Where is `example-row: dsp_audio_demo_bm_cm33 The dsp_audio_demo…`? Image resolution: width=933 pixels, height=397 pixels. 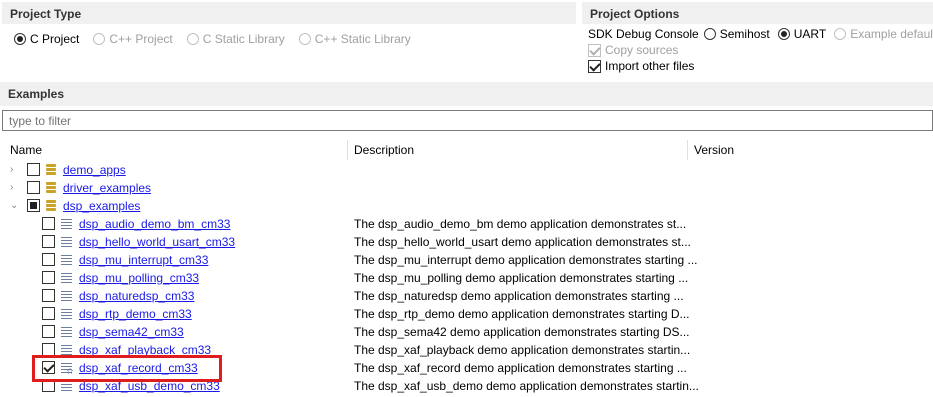 example-row: dsp_audio_demo_bm_cm33 The dsp_audio_demo… is located at coordinates (466, 224).